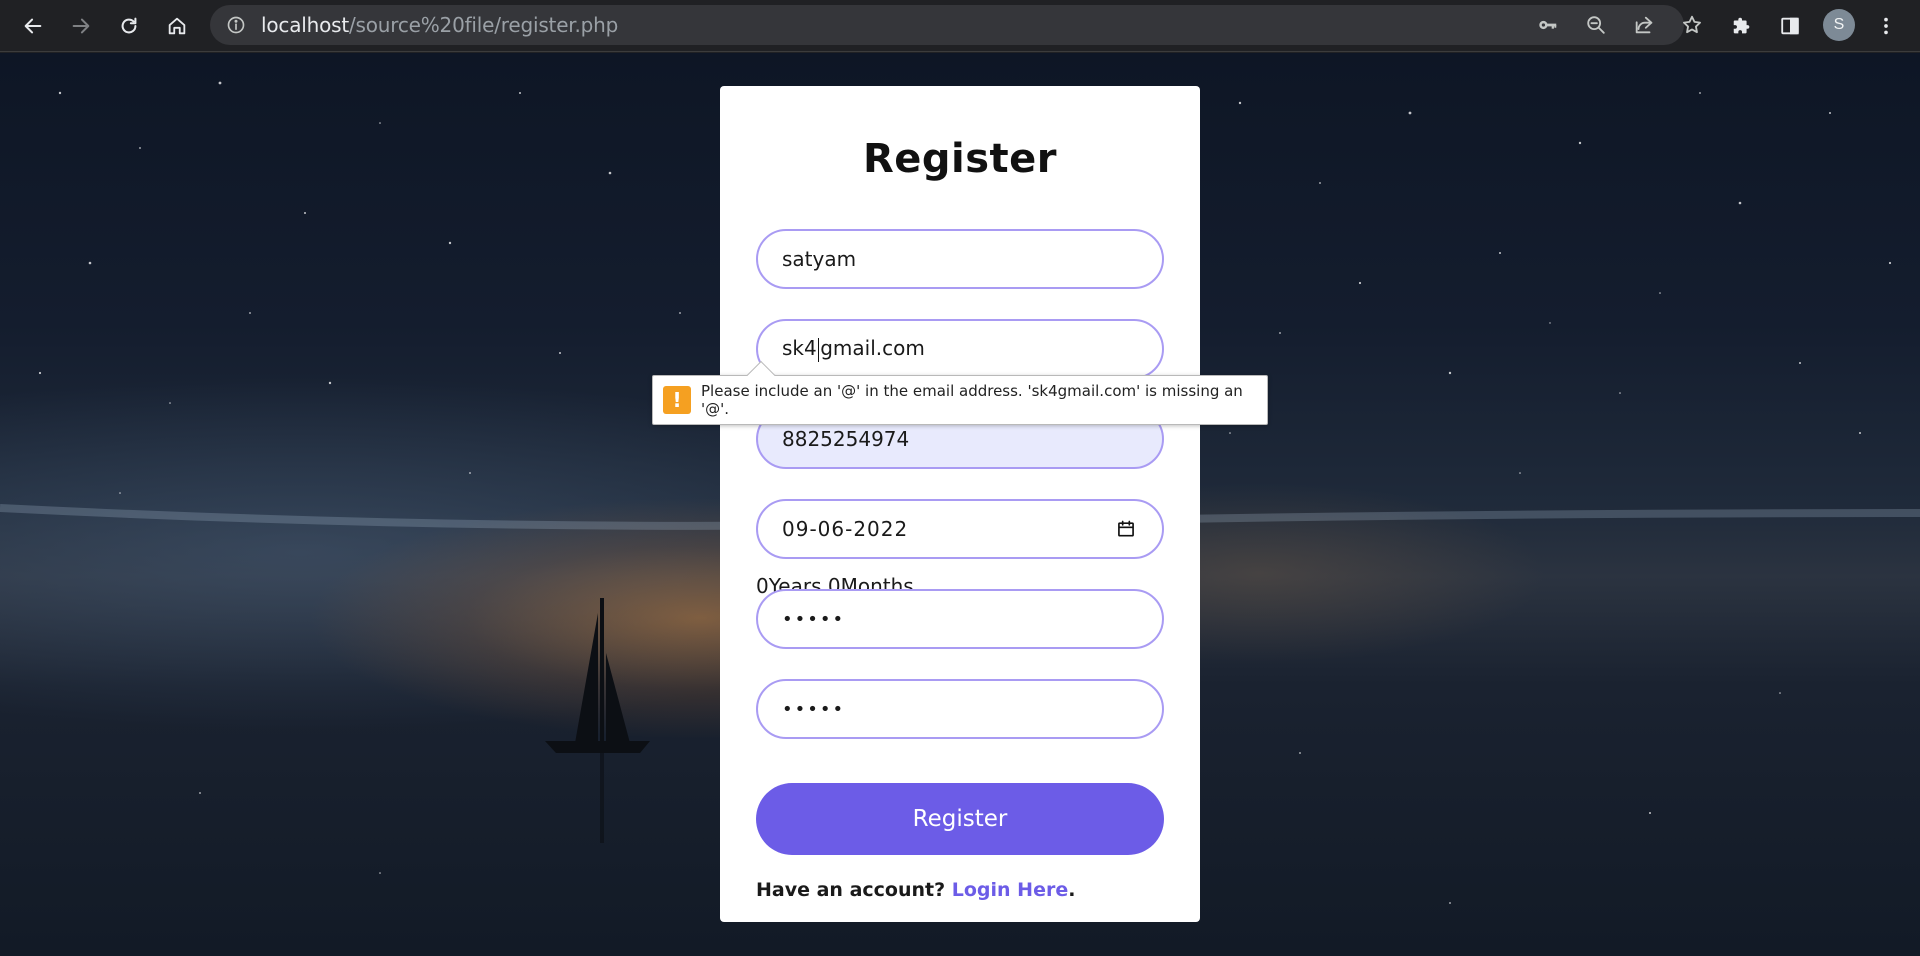 The height and width of the screenshot is (956, 1920). Describe the element at coordinates (851, 890) in the screenshot. I see `account-prompt-text: Have an account?` at that location.